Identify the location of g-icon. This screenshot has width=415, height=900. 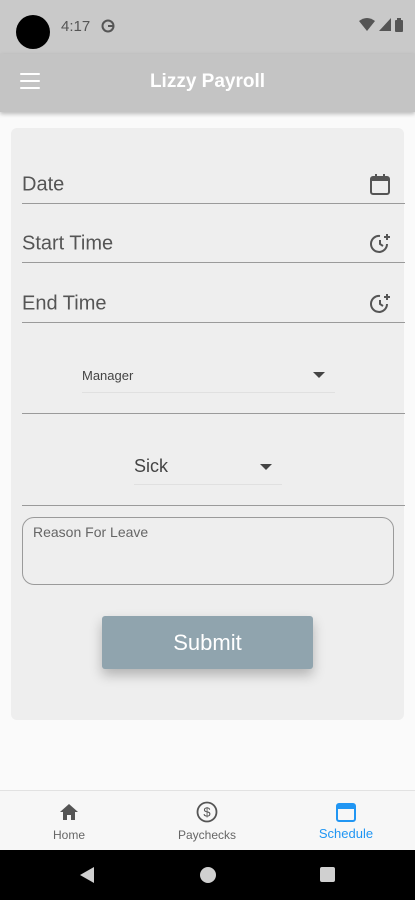
(108, 26).